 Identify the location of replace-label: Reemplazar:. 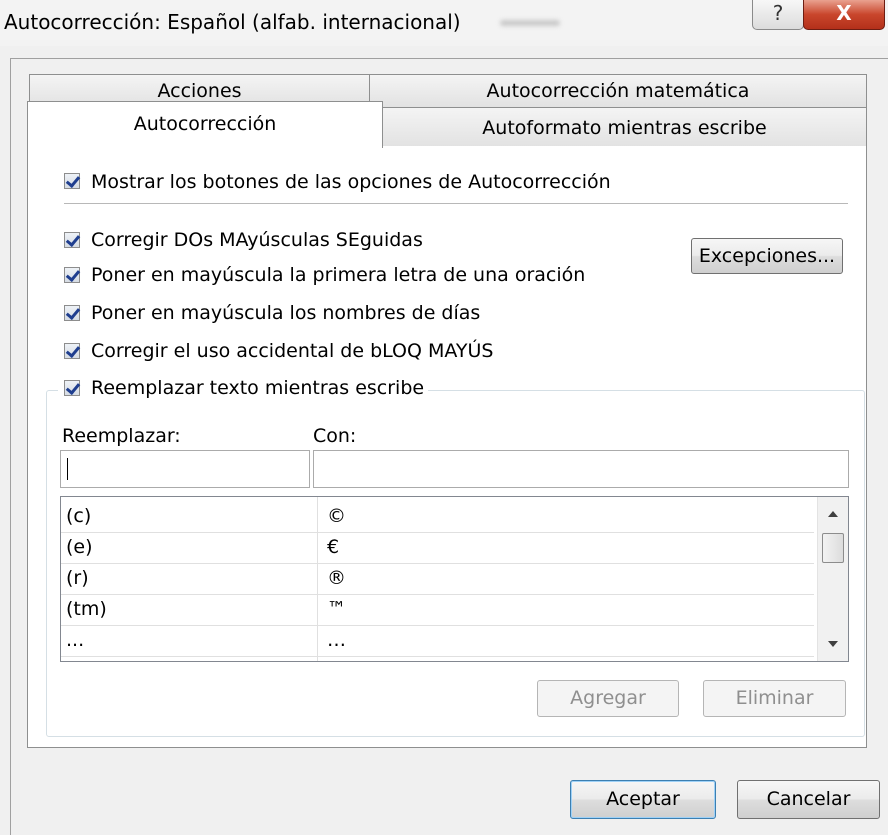
(121, 436).